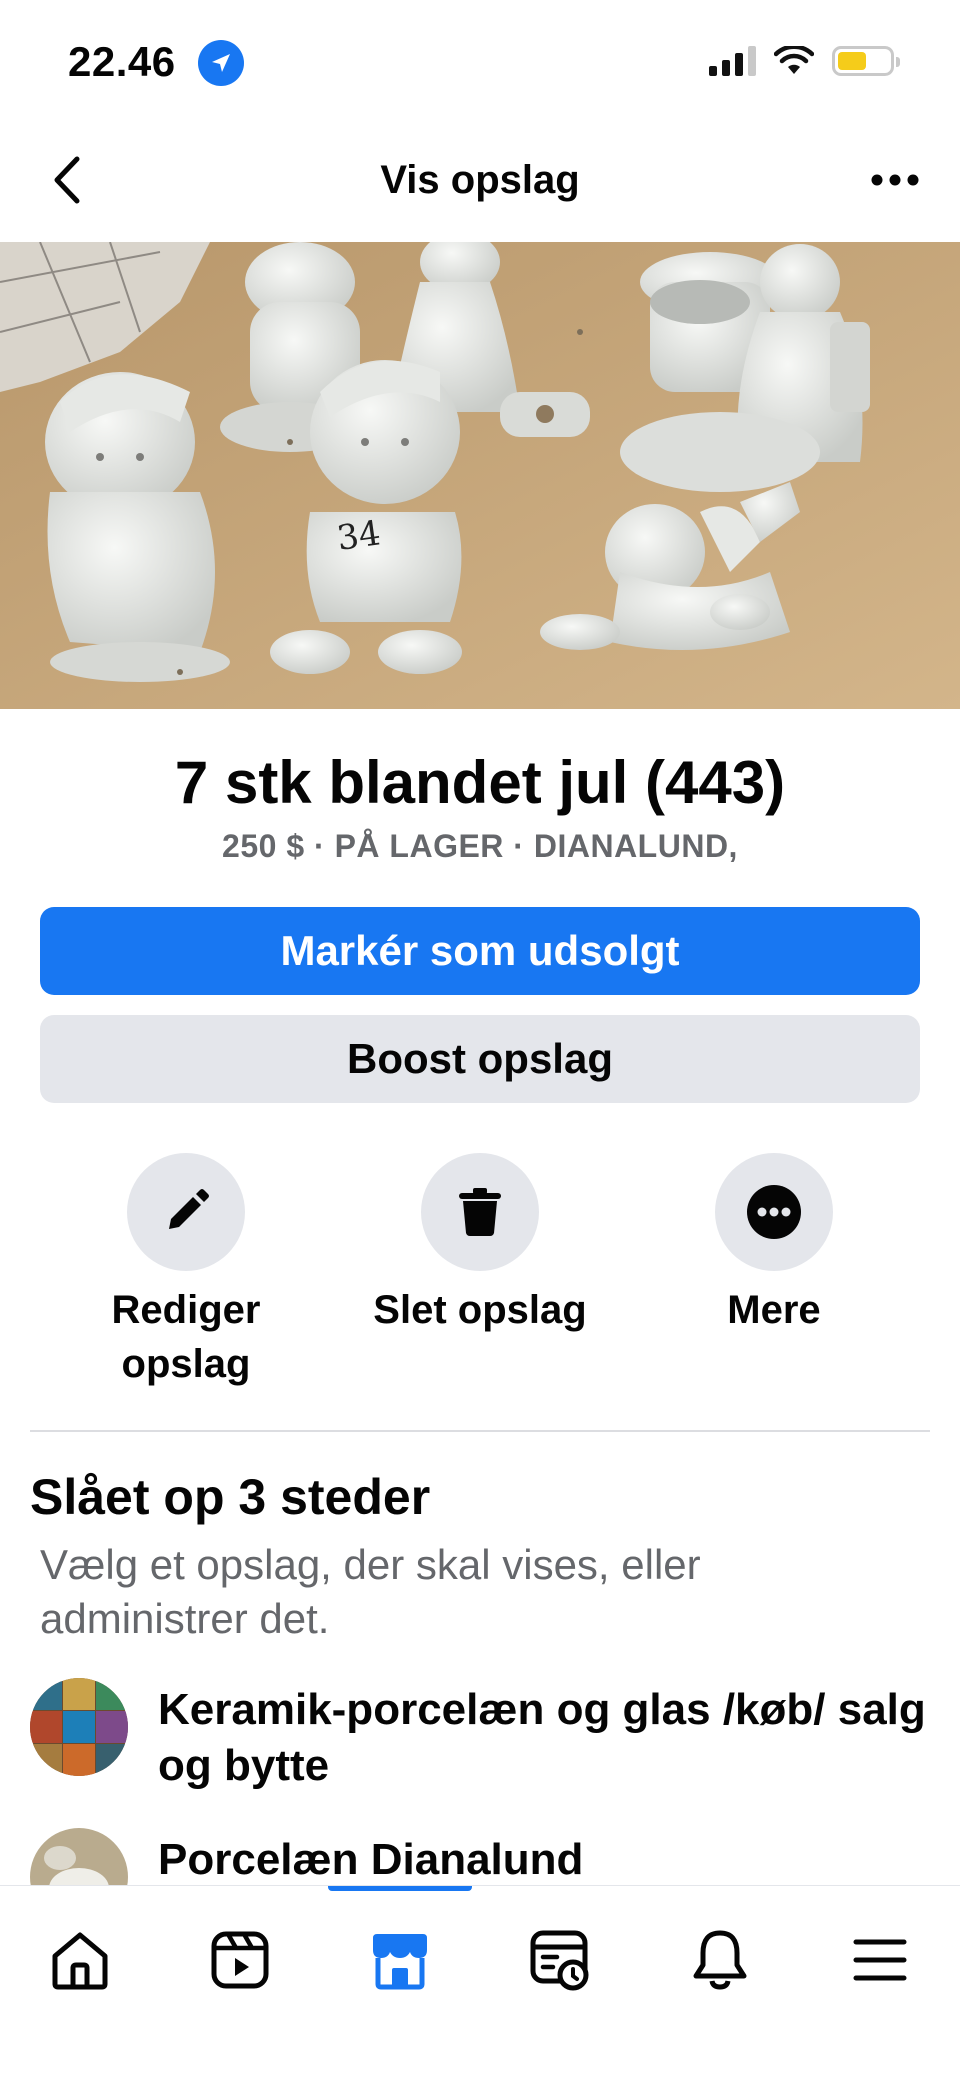 The height and width of the screenshot is (2078, 960). I want to click on listing-meta: 250 $ · PÅ LAGER · DIANALUND,, so click(480, 846).